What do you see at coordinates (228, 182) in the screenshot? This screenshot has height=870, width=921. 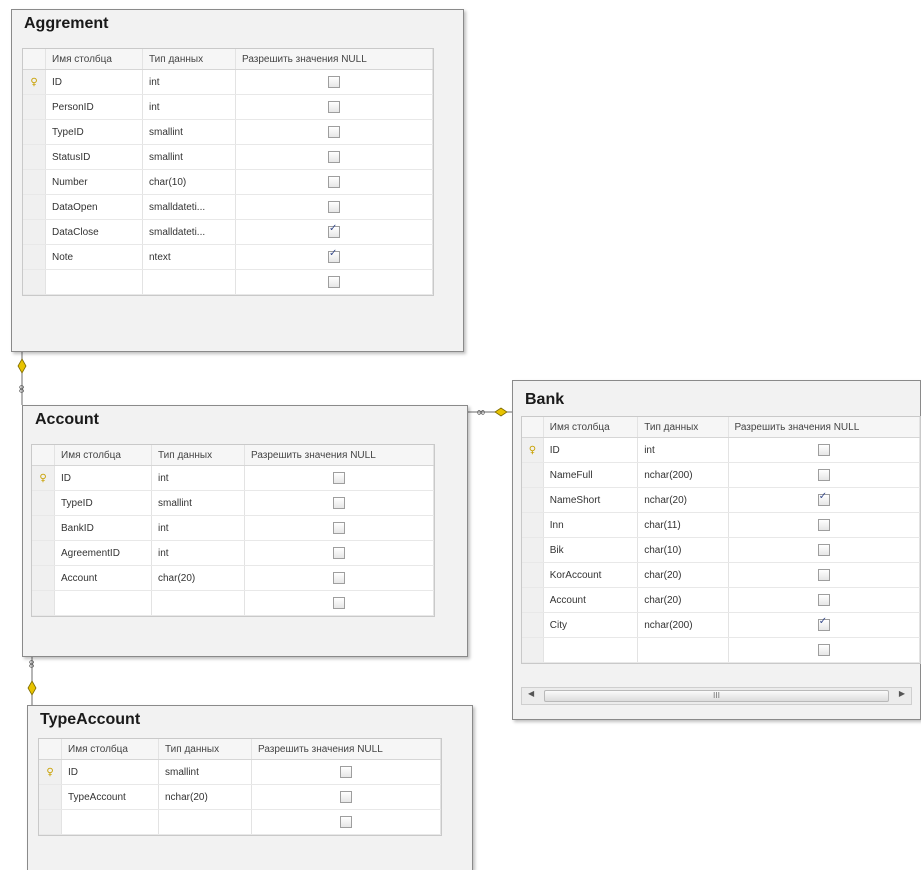 I see `column-row: Number char(10)` at bounding box center [228, 182].